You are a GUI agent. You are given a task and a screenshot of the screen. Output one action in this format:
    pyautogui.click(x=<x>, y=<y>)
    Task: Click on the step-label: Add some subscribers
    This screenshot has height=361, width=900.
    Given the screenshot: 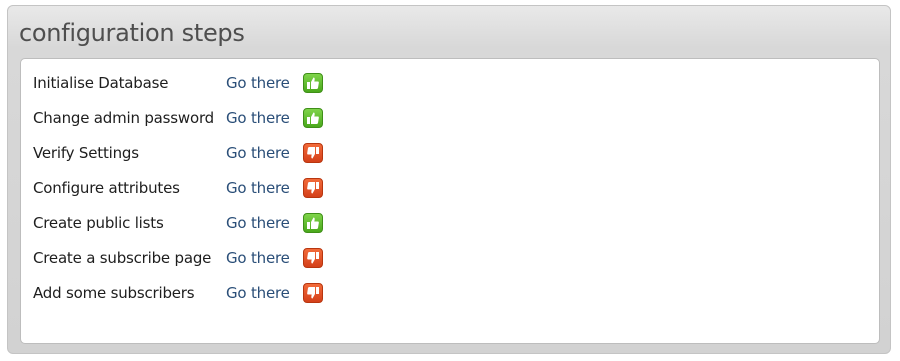 What is the action you would take?
    pyautogui.click(x=114, y=292)
    